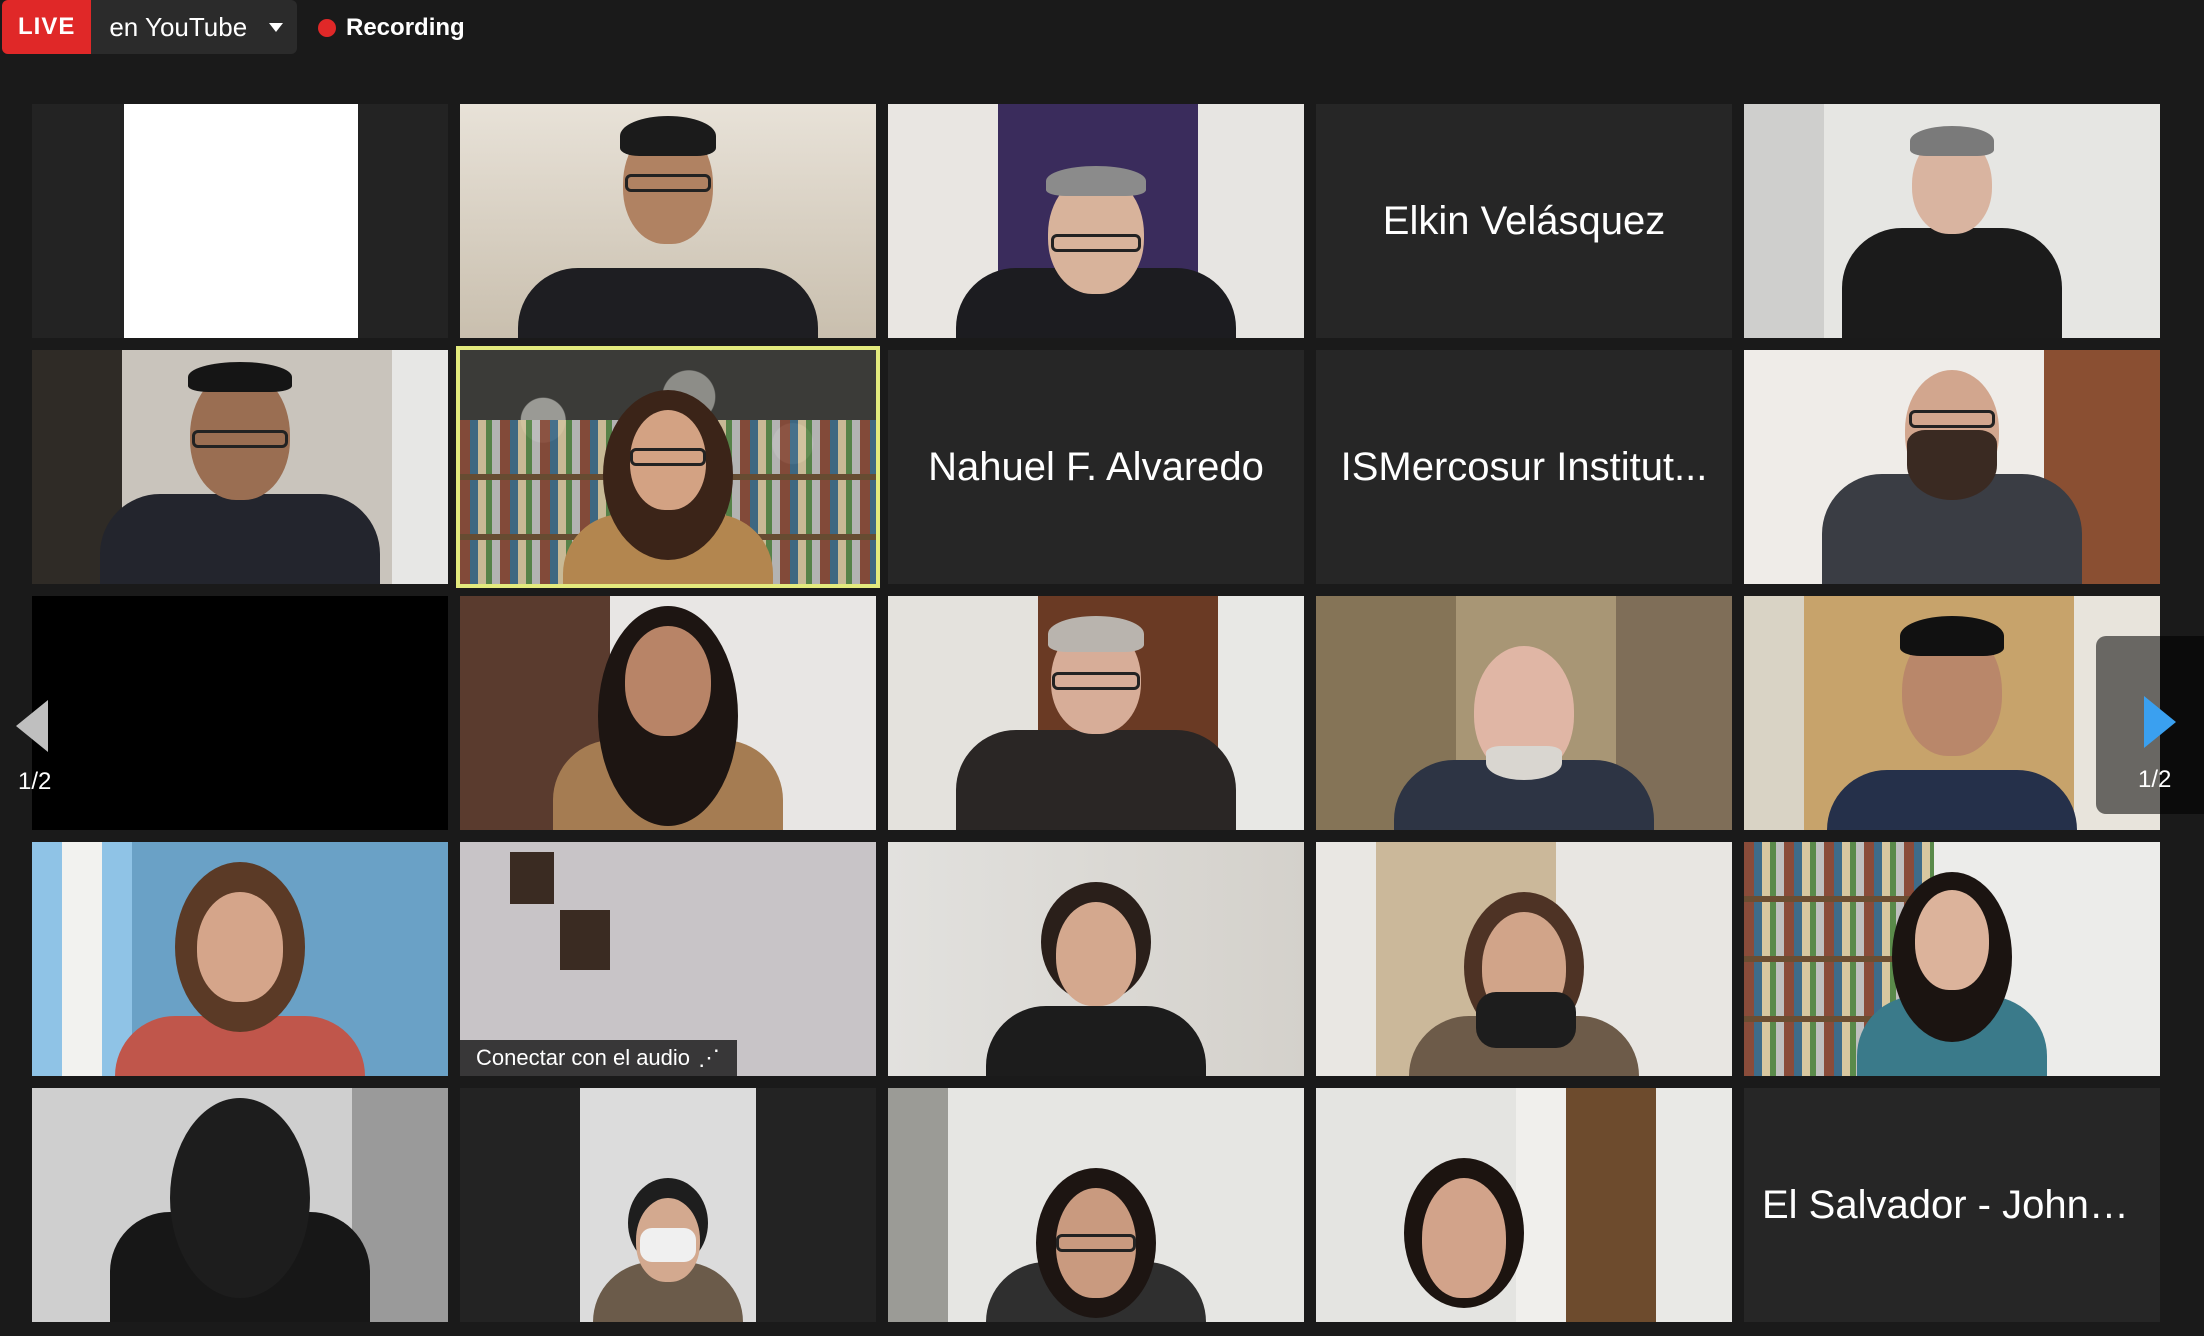 Image resolution: width=2204 pixels, height=1336 pixels. What do you see at coordinates (668, 959) in the screenshot?
I see `participant-tile: Conectar con el audio ⋰` at bounding box center [668, 959].